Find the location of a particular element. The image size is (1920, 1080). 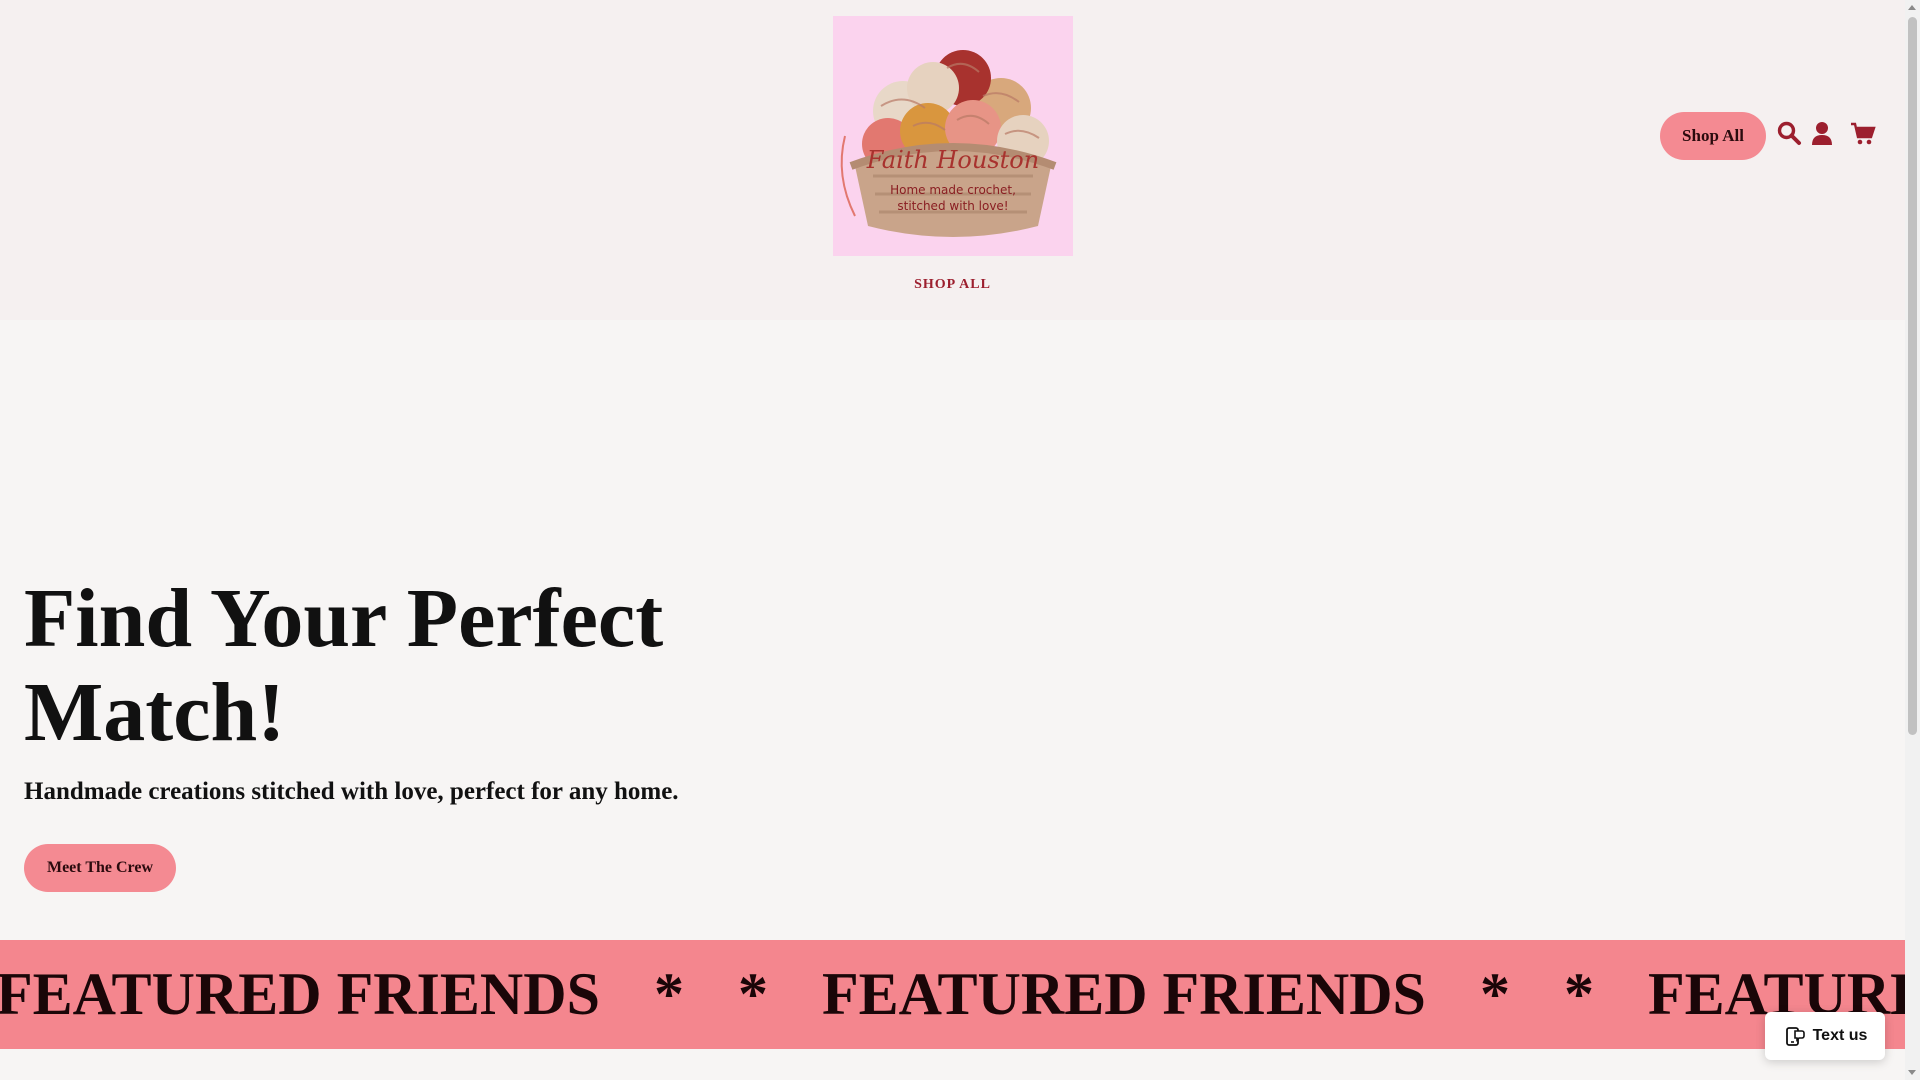

svg-text: Faith Houston is located at coordinates (952, 160).